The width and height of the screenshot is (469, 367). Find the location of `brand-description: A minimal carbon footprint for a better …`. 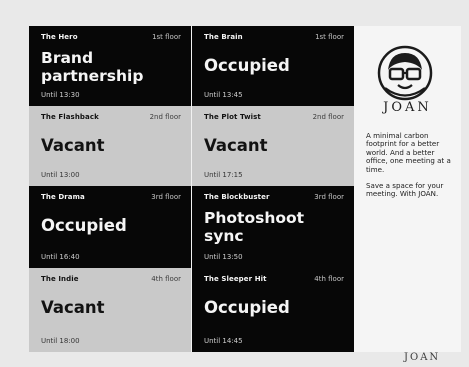

brand-description: A minimal carbon footprint for a better … is located at coordinates (410, 169).